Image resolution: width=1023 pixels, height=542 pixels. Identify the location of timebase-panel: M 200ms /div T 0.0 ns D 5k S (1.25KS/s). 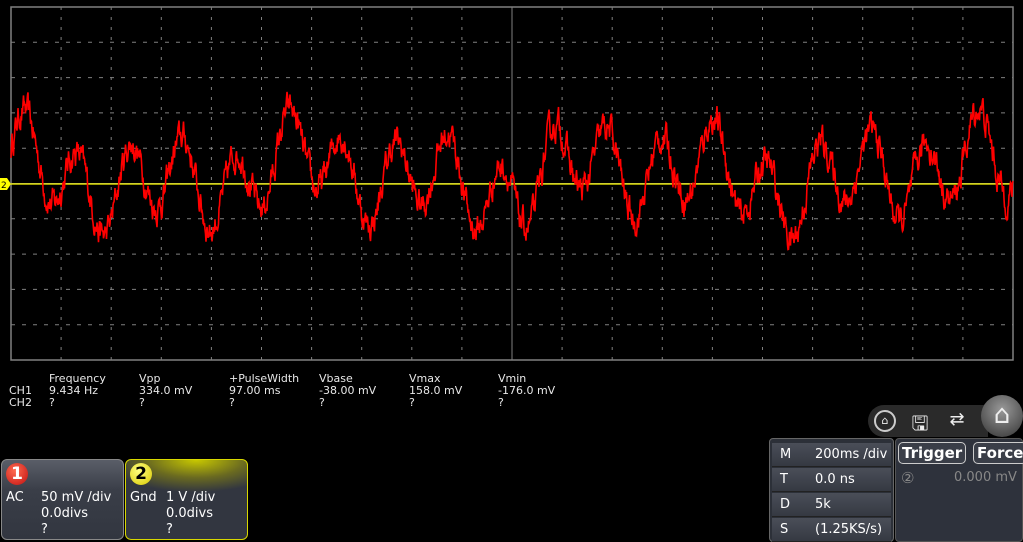
(831, 490).